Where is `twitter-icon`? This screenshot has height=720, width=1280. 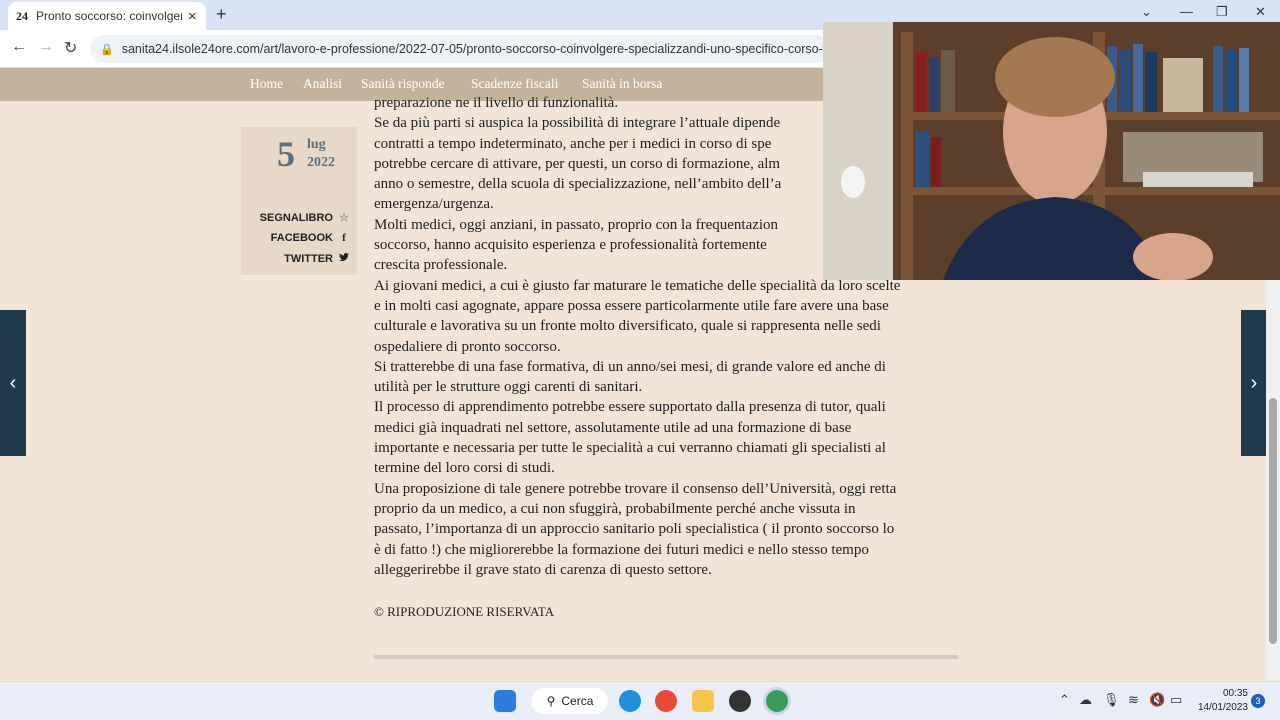 twitter-icon is located at coordinates (344, 259).